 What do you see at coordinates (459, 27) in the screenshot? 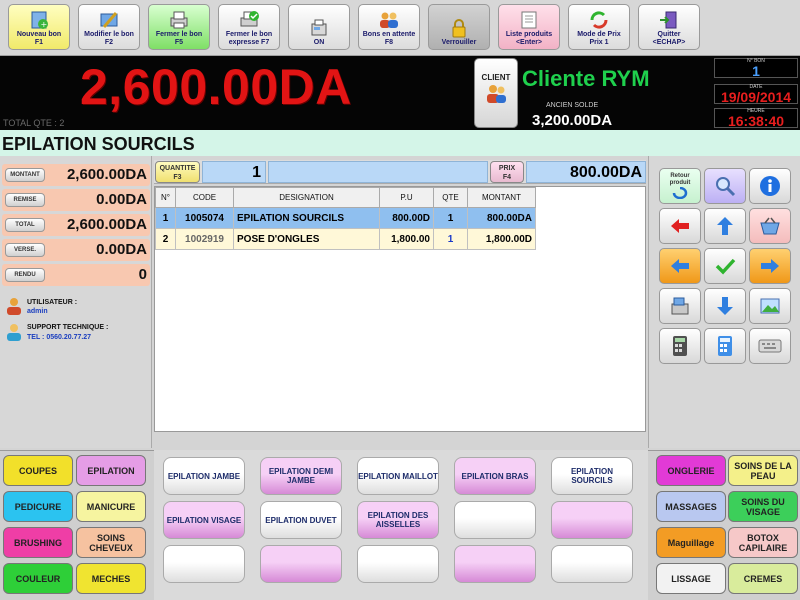
I see `lock-button: Verrouiller` at bounding box center [459, 27].